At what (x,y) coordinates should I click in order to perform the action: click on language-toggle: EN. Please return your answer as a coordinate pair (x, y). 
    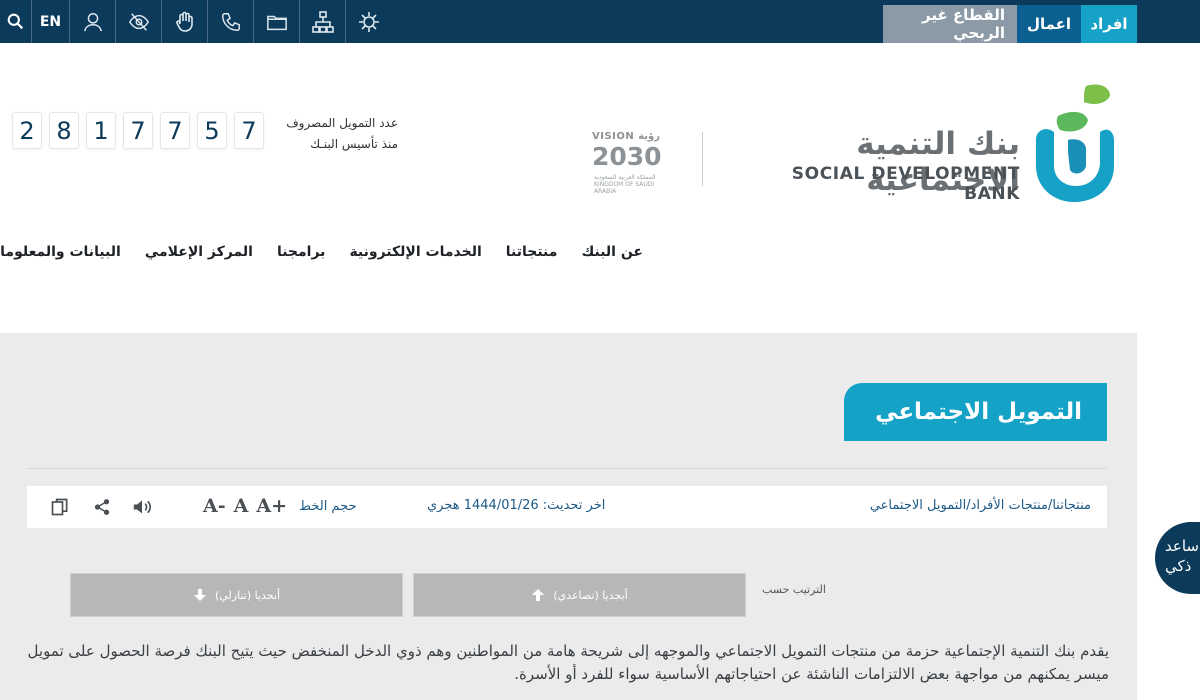
    Looking at the image, I should click on (51, 21).